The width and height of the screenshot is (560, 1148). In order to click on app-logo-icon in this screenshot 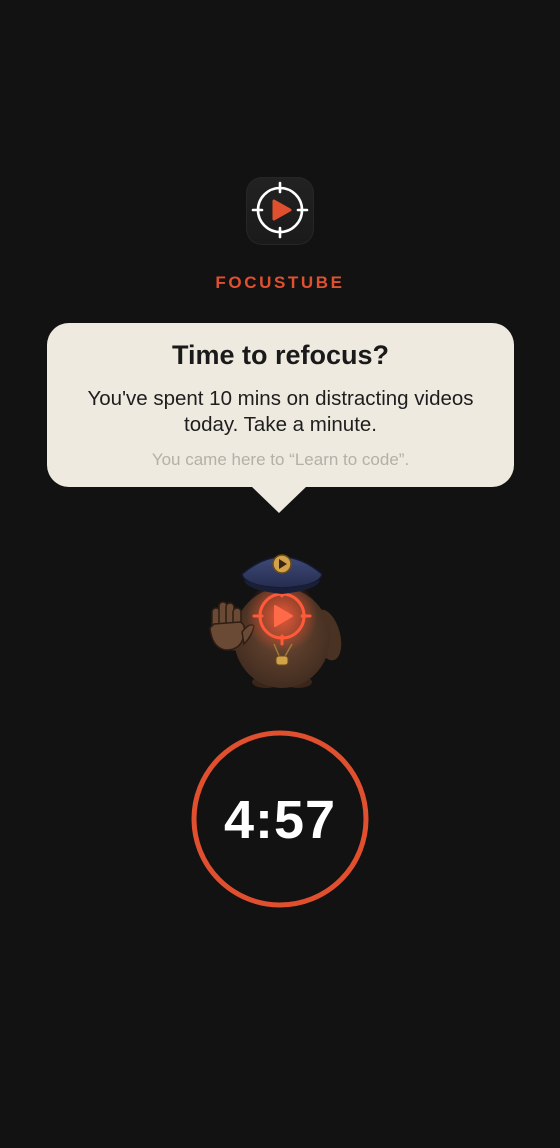, I will do `click(280, 211)`.